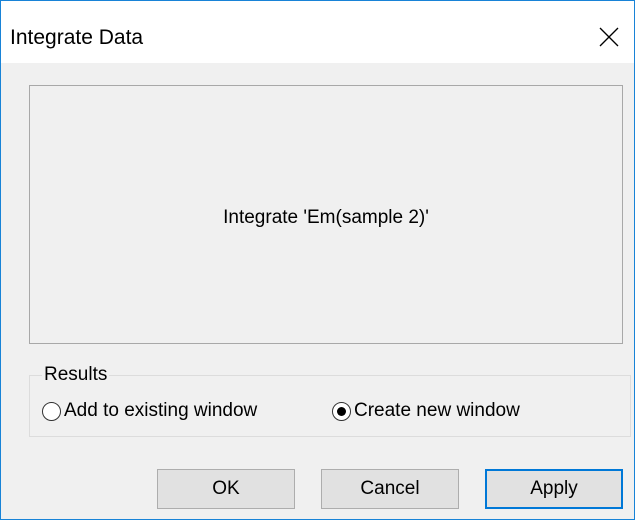  I want to click on radio-label: Create new window, so click(437, 410).